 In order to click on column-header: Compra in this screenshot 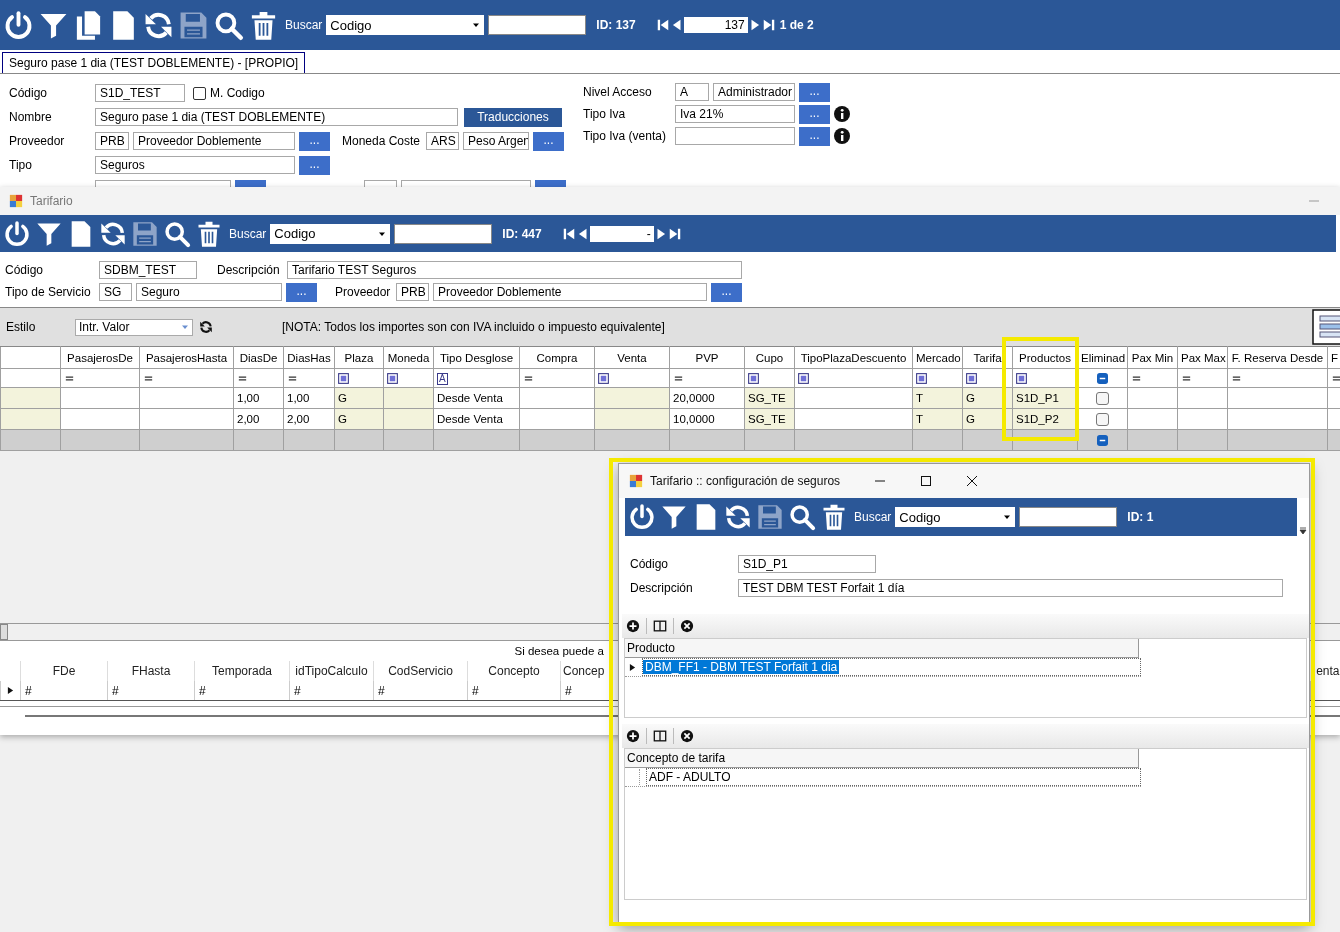, I will do `click(557, 357)`.